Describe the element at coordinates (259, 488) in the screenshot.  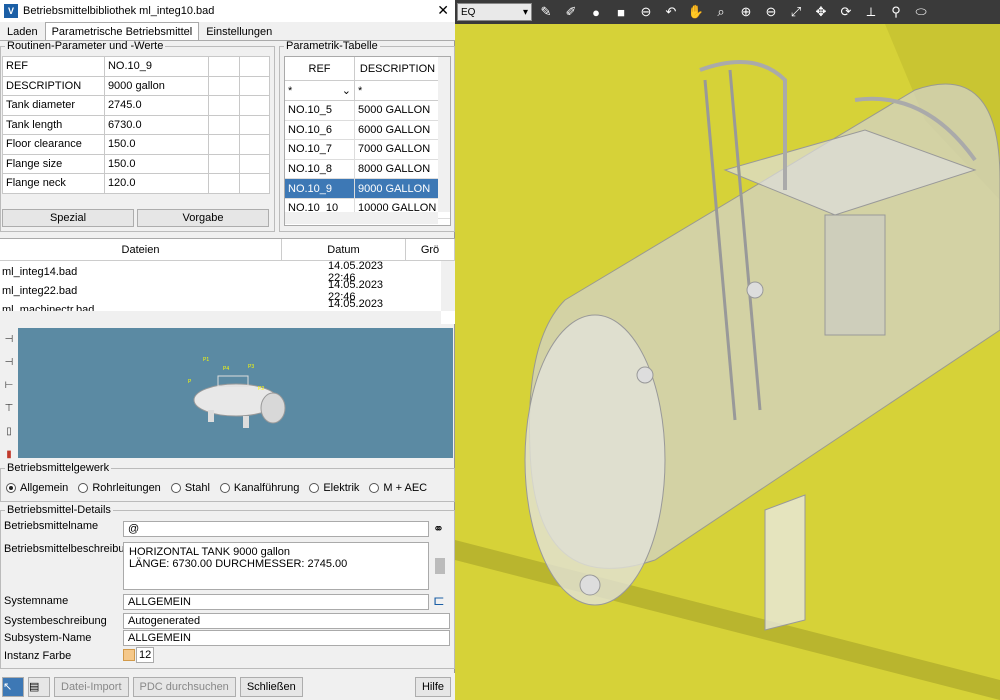
I see `gewerk-radio-3: Kanalführung` at that location.